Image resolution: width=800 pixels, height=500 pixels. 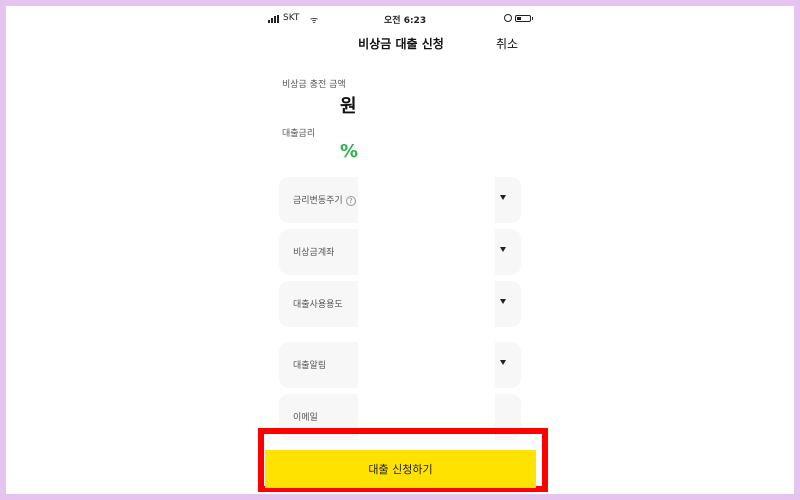 I want to click on lock-rotation-icon, so click(x=508, y=18).